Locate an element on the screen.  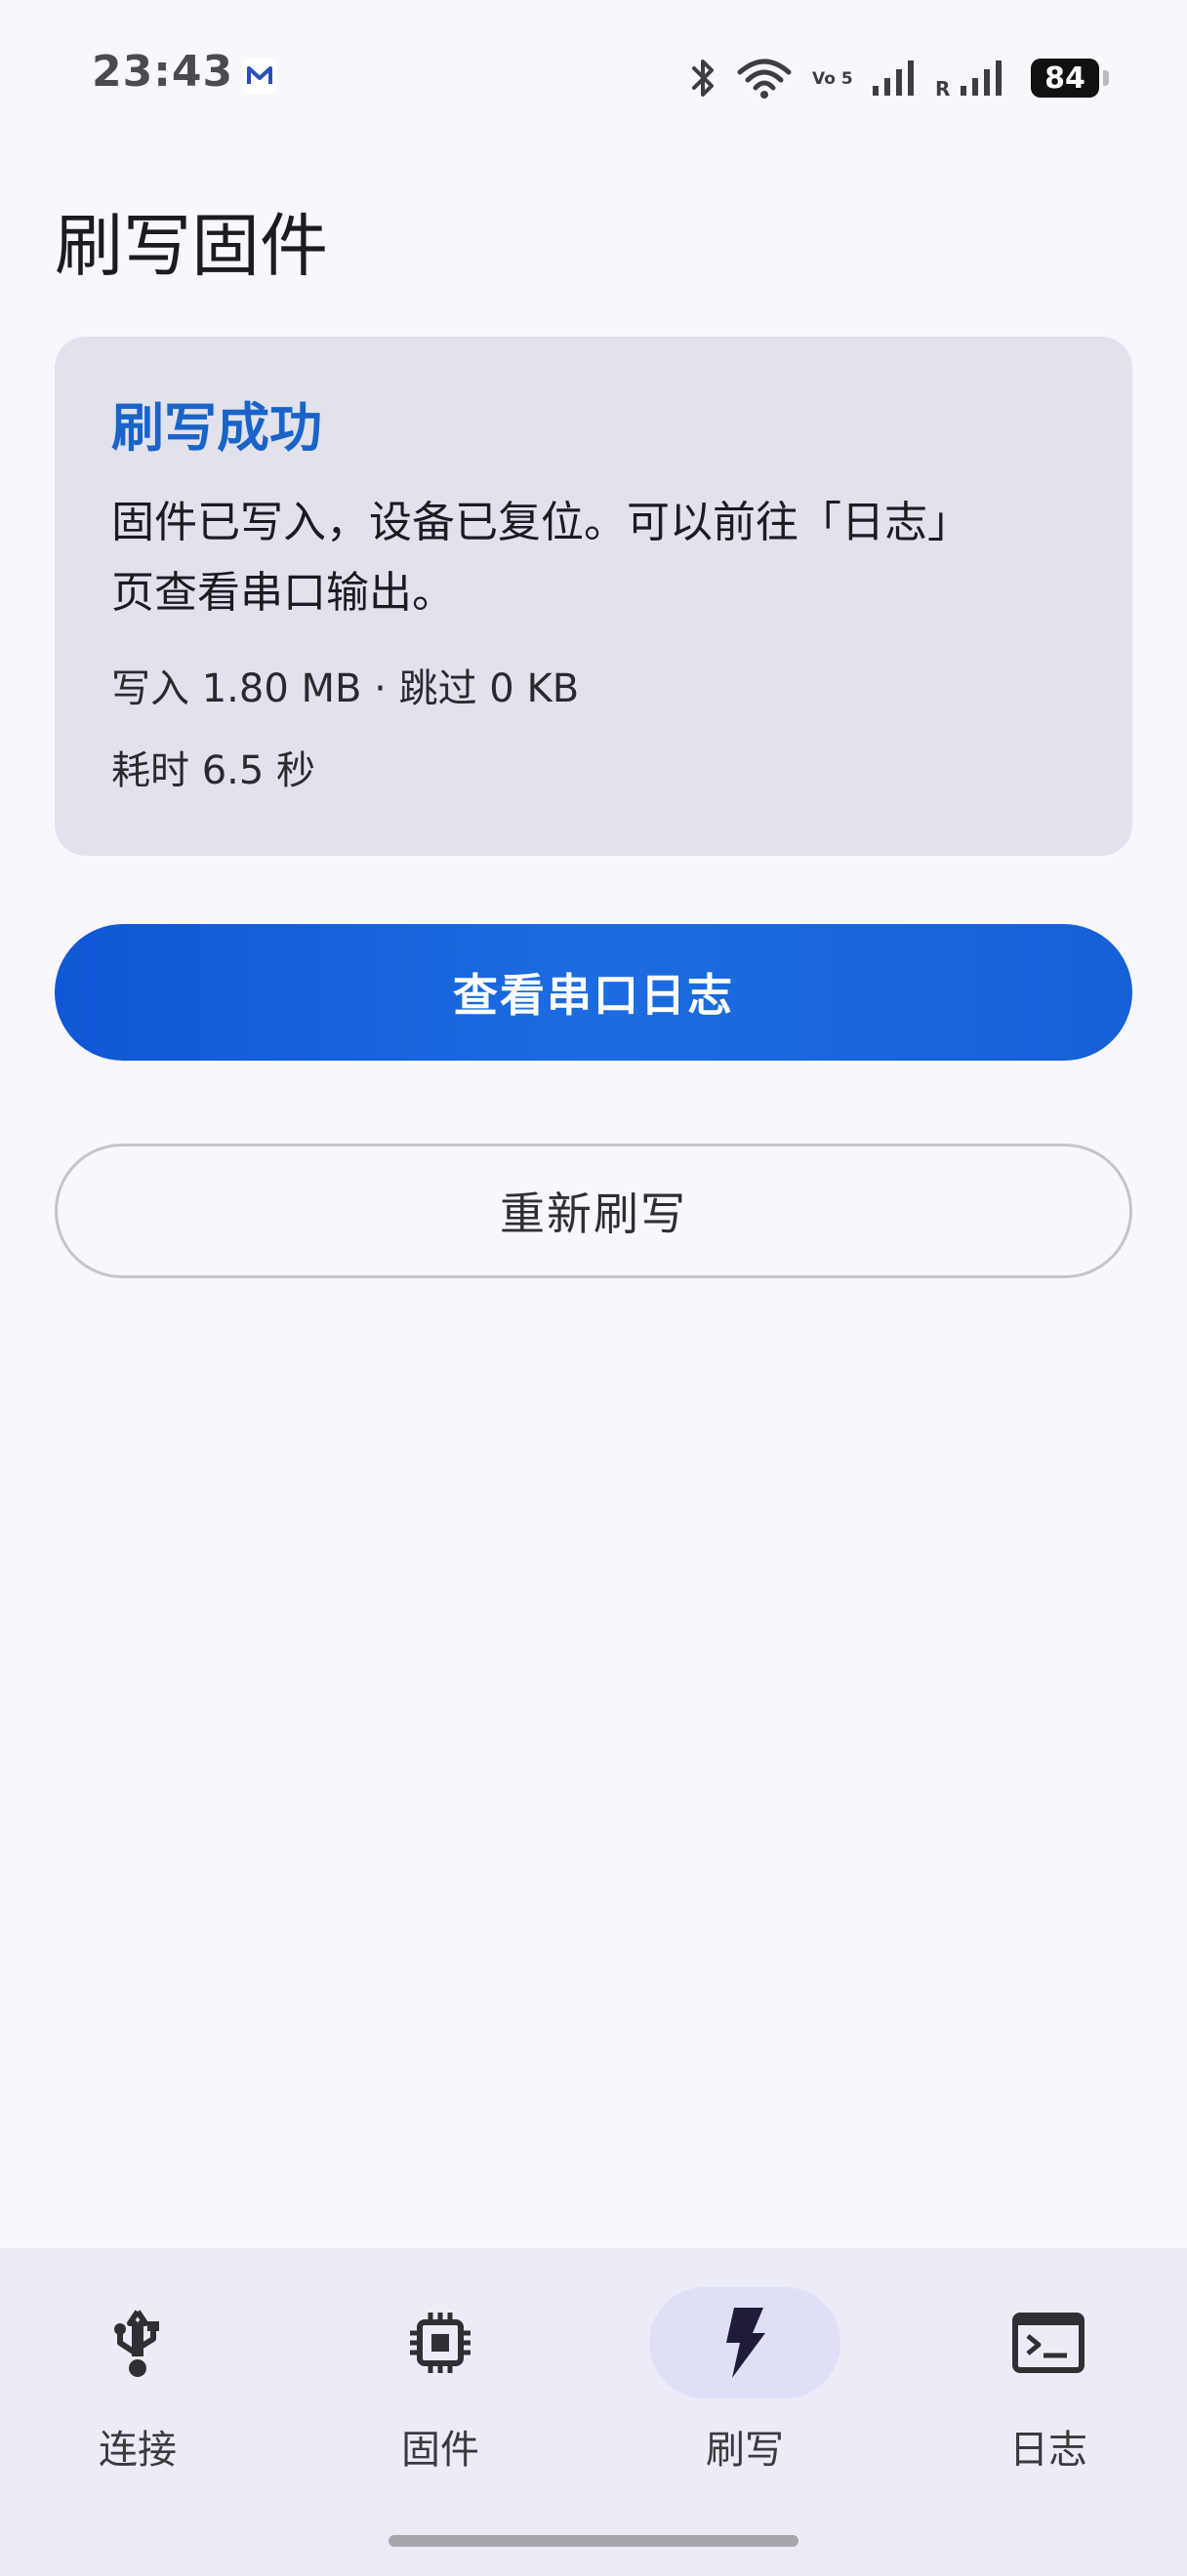
usb-icon is located at coordinates (136, 2343).